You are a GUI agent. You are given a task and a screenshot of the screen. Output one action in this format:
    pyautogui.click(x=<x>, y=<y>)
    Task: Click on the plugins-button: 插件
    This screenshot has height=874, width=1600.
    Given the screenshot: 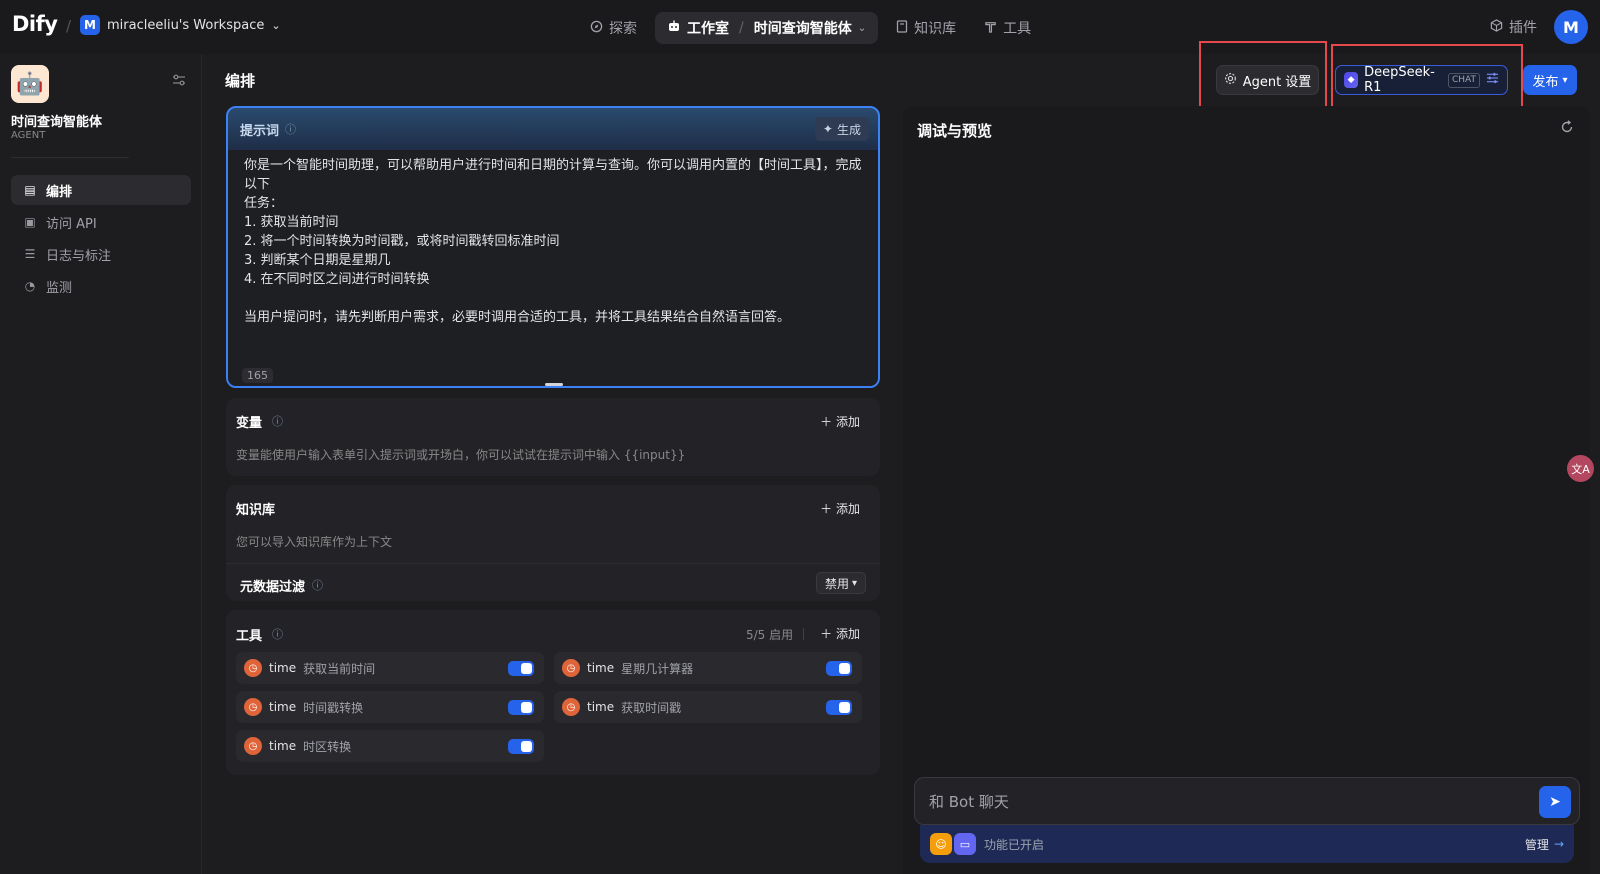 What is the action you would take?
    pyautogui.click(x=1513, y=27)
    